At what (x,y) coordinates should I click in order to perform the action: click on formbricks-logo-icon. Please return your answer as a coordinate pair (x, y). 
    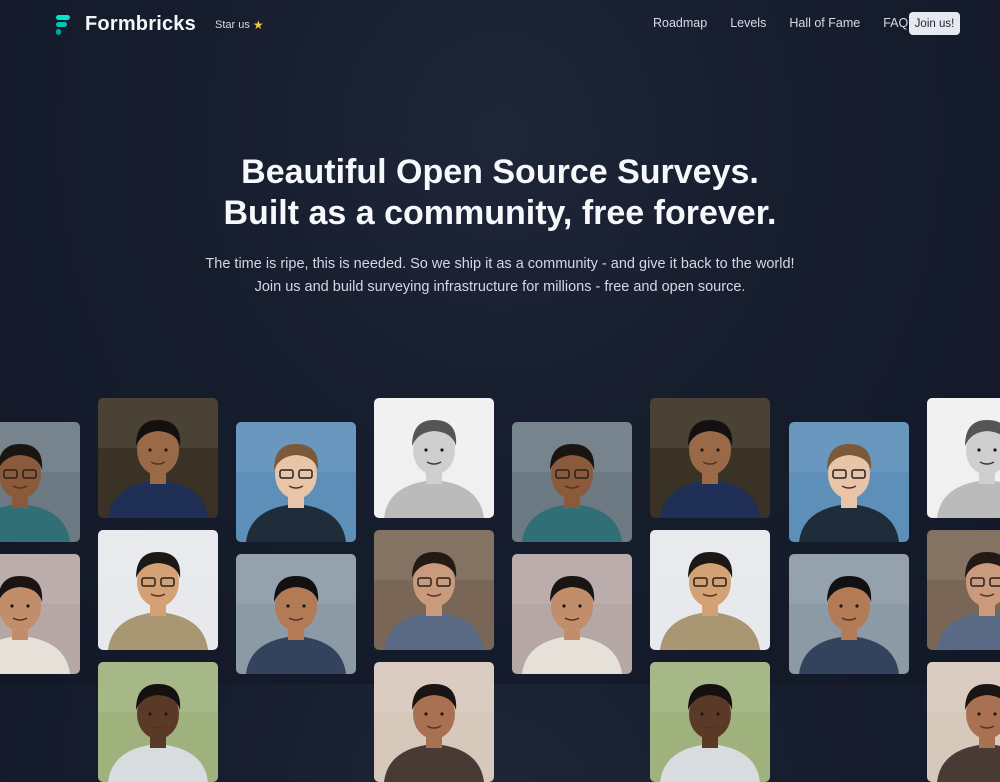
    Looking at the image, I should click on (63, 24).